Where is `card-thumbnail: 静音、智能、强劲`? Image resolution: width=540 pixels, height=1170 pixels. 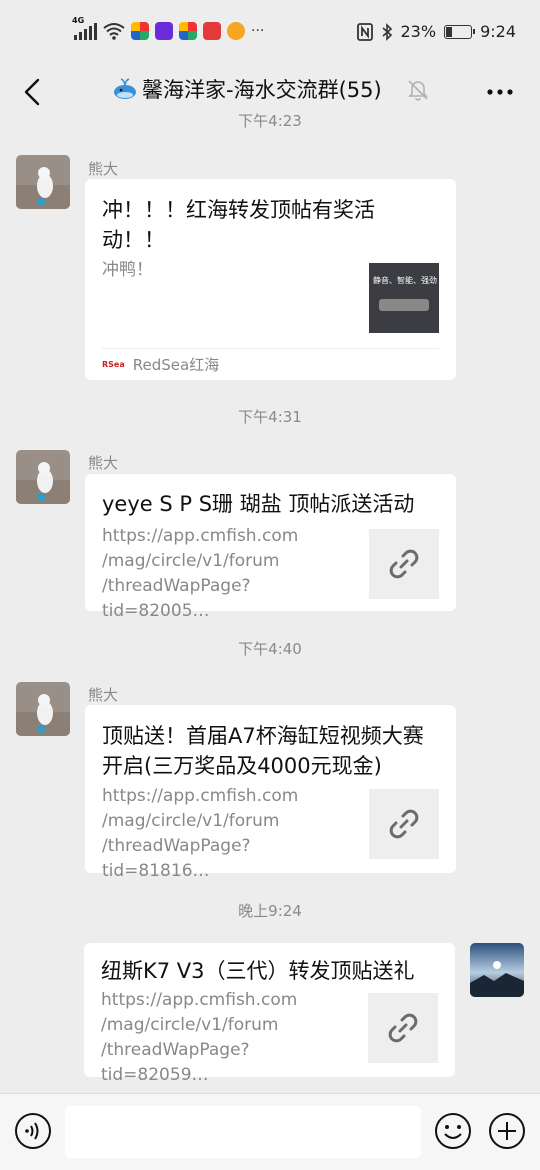
card-thumbnail: 静音、智能、强劲 is located at coordinates (404, 298).